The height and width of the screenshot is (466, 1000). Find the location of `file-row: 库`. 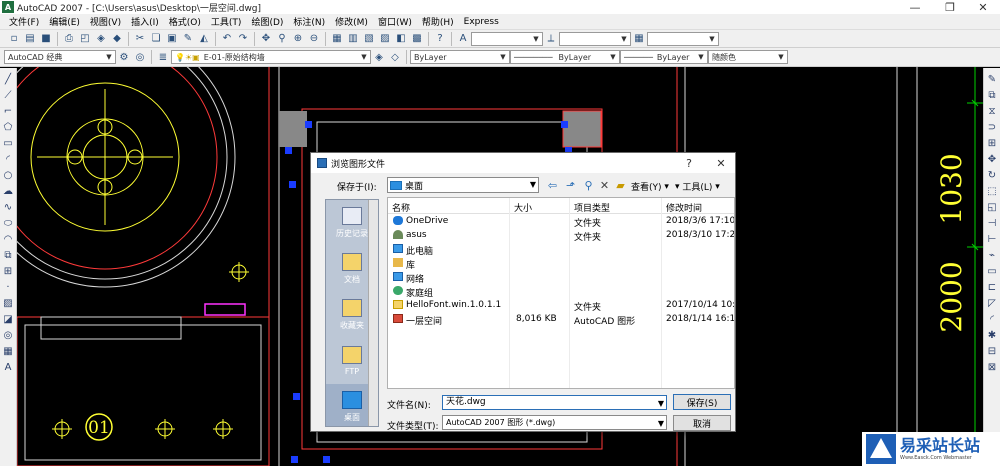

file-row: 库 is located at coordinates (561, 264).